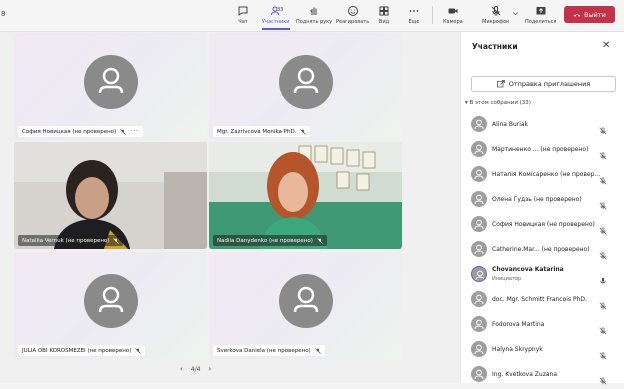 This screenshot has height=389, width=624. Describe the element at coordinates (414, 11) in the screenshot. I see `more-icon` at that location.